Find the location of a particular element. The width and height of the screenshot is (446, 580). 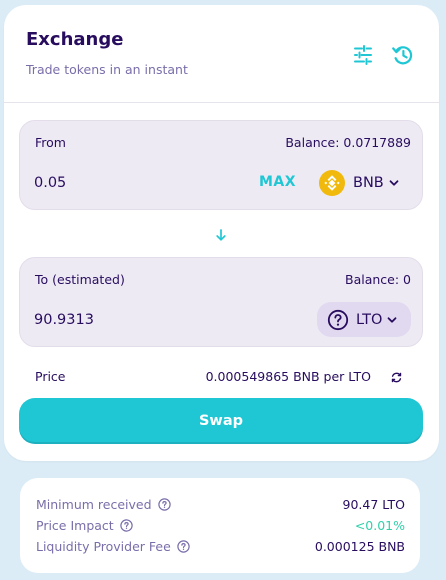

from-amount-input is located at coordinates (124, 183).